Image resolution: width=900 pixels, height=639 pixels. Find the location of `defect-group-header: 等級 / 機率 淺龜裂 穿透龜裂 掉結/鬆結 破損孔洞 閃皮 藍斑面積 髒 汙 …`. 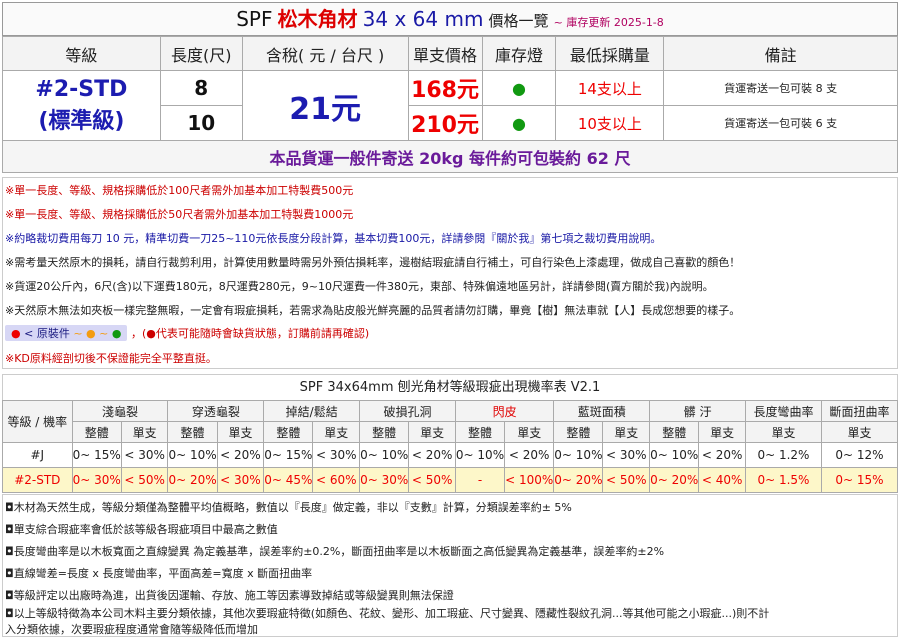

defect-group-header: 等級 / 機率 淺龜裂 穿透龜裂 掉結/鬆結 破損孔洞 閃皮 藍斑面積 髒 汙 … is located at coordinates (450, 421).